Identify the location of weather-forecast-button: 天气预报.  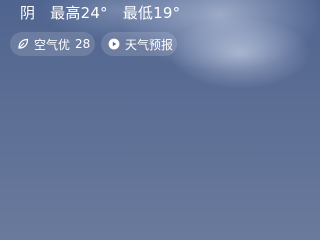
(139, 44).